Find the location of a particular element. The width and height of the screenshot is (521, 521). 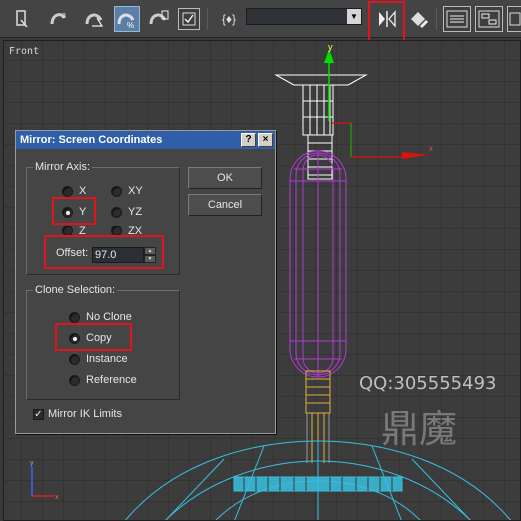

mirror-ik-checkbox: ✓ Mirror IK Limits is located at coordinates (77, 414).